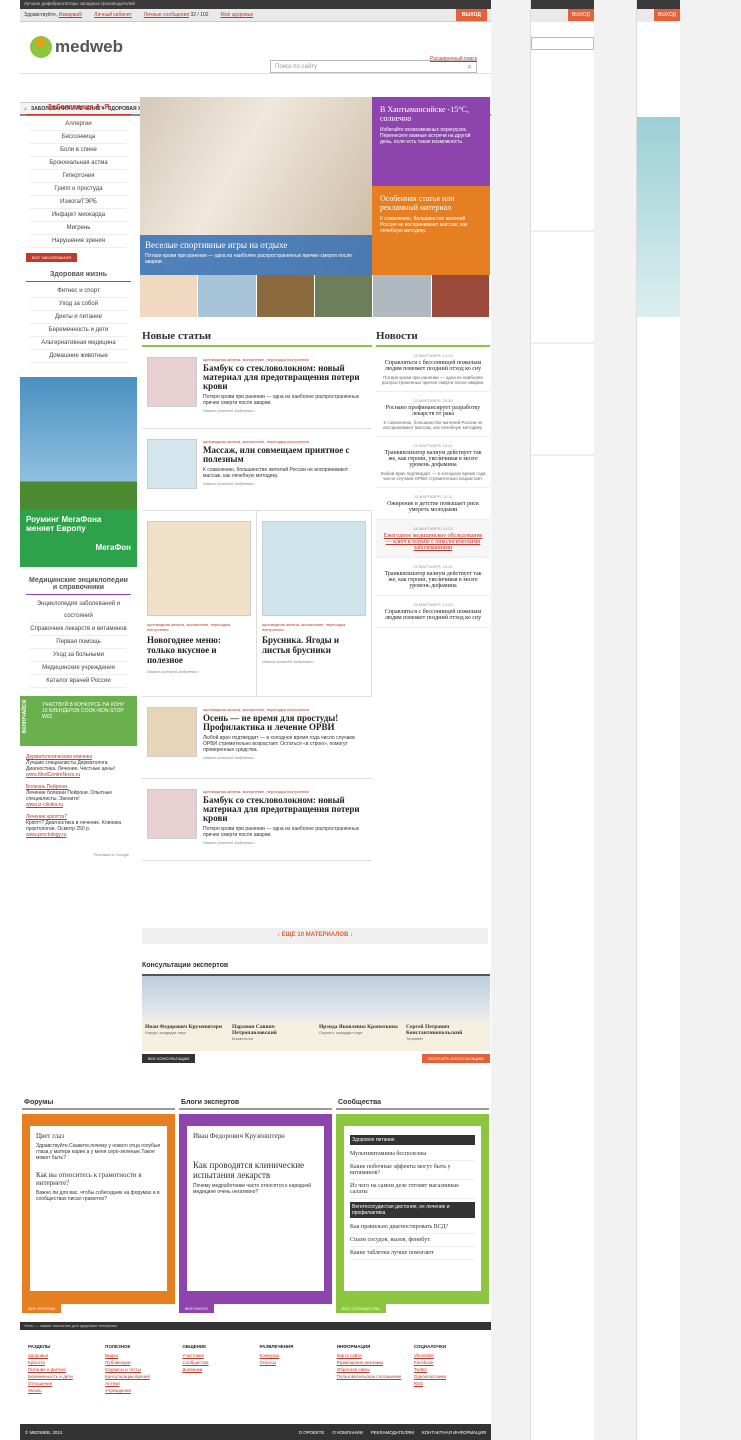 Image resolution: width=741 pixels, height=1440 pixels. I want to click on list-item-link: Каталог врачей России, so click(78, 681).